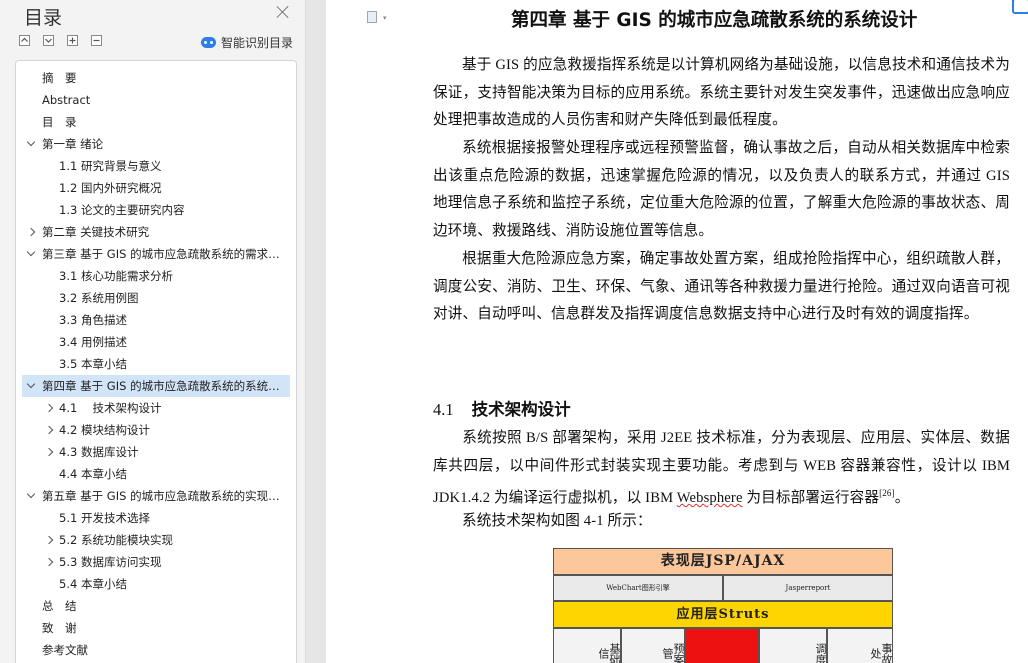 The width and height of the screenshot is (1028, 663). Describe the element at coordinates (99, 298) in the screenshot. I see `toc-item-label: 3.2 系统用例图` at that location.